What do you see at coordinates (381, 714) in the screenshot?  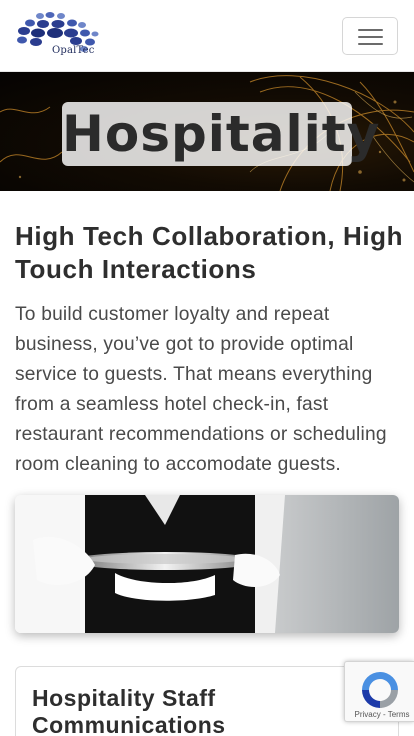 I see `recaptcha-links: Privacy - Terms` at bounding box center [381, 714].